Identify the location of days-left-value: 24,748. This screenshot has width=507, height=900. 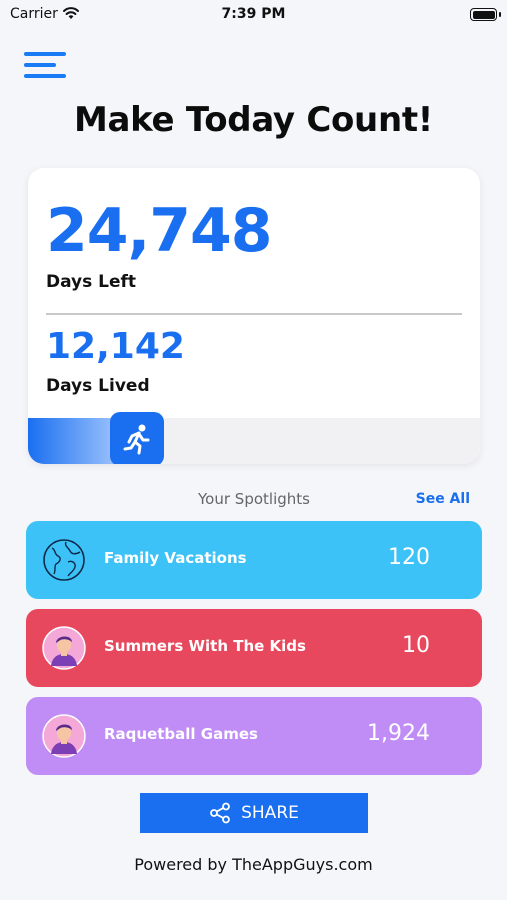
(159, 231).